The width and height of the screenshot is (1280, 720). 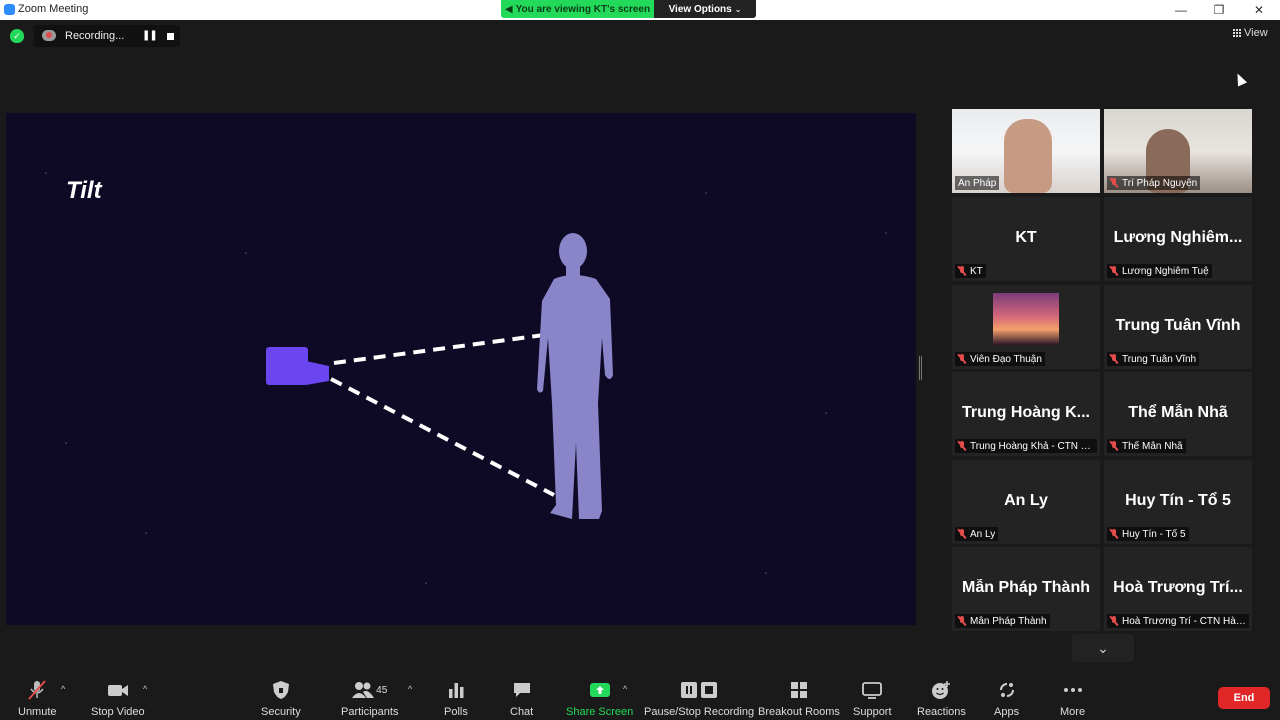 I want to click on participant-tile: Lương Nghiêm... Lương Nghiêm Tuệ, so click(x=1178, y=239).